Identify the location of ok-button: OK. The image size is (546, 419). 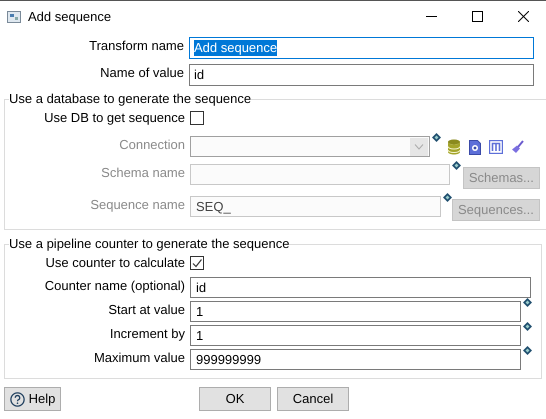
(235, 399).